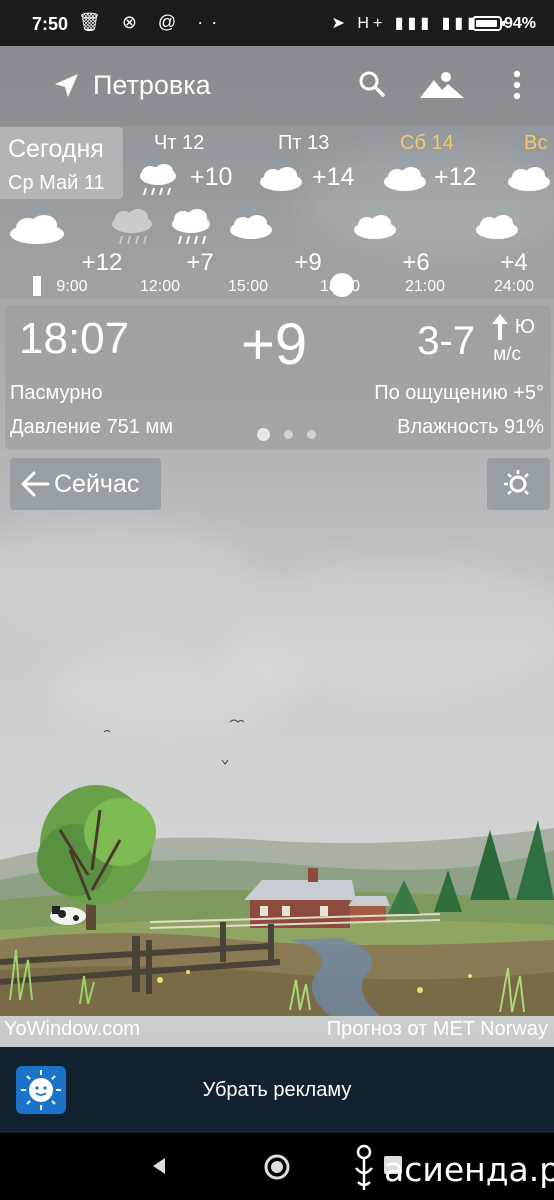  What do you see at coordinates (179, 143) in the screenshot?
I see `day-name: Чт 12` at bounding box center [179, 143].